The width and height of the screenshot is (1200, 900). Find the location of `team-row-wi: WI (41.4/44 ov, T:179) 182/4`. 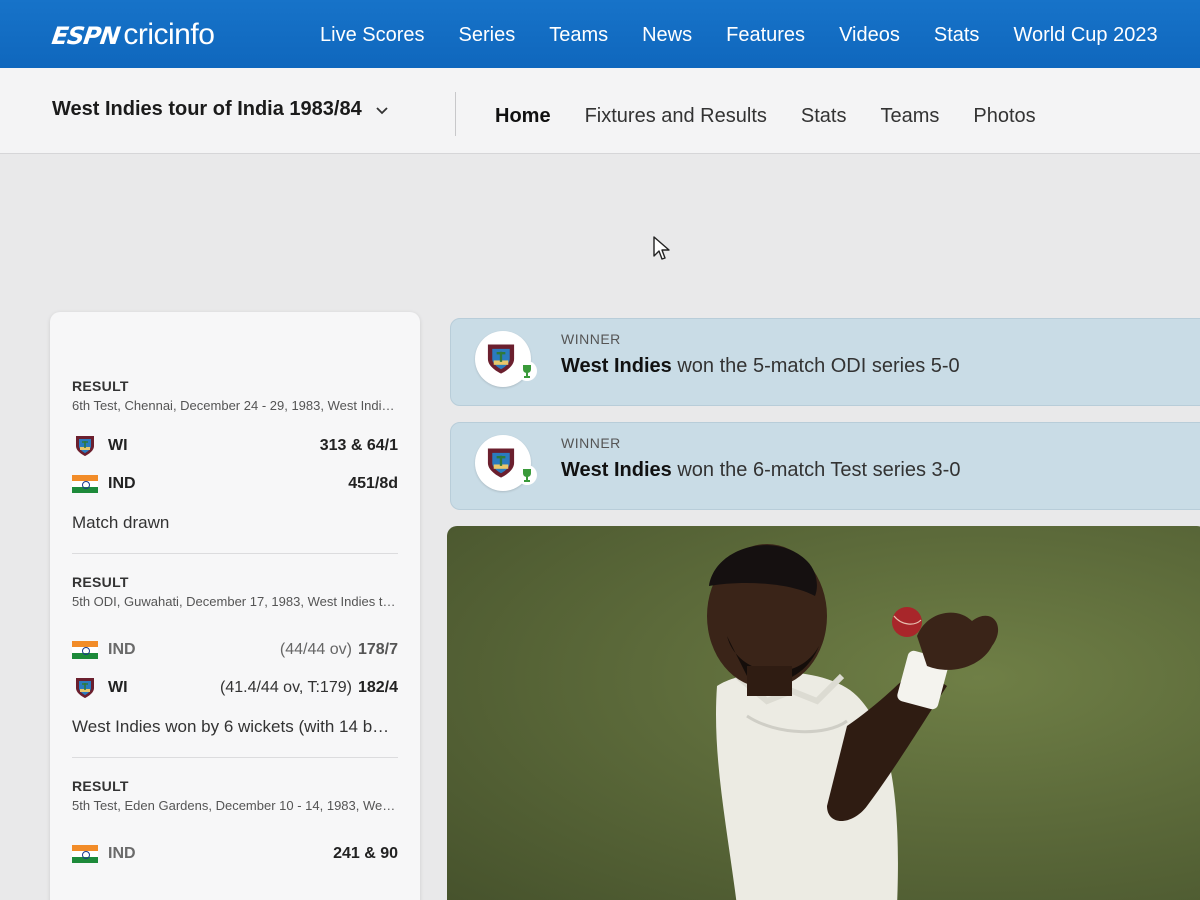

team-row-wi: WI (41.4/44 ov, T:179) 182/4 is located at coordinates (235, 688).